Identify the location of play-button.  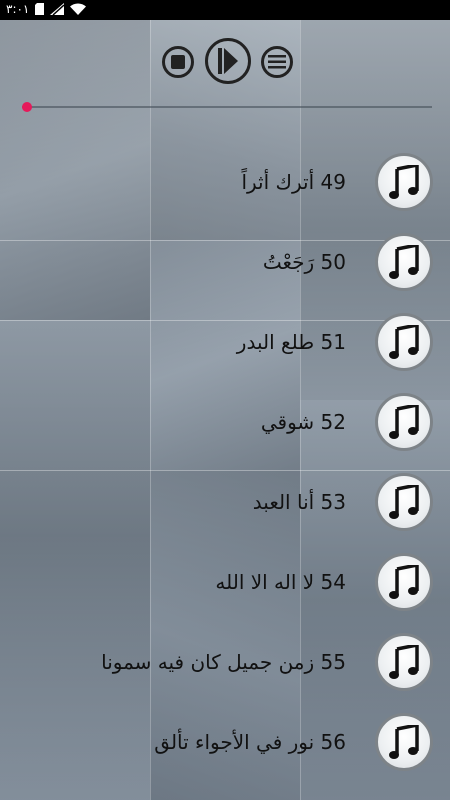
(228, 61).